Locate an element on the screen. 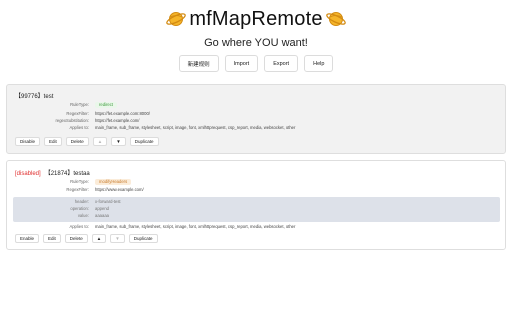 The width and height of the screenshot is (512, 320). rule-type-row: RuleType: redirect is located at coordinates (256, 105).